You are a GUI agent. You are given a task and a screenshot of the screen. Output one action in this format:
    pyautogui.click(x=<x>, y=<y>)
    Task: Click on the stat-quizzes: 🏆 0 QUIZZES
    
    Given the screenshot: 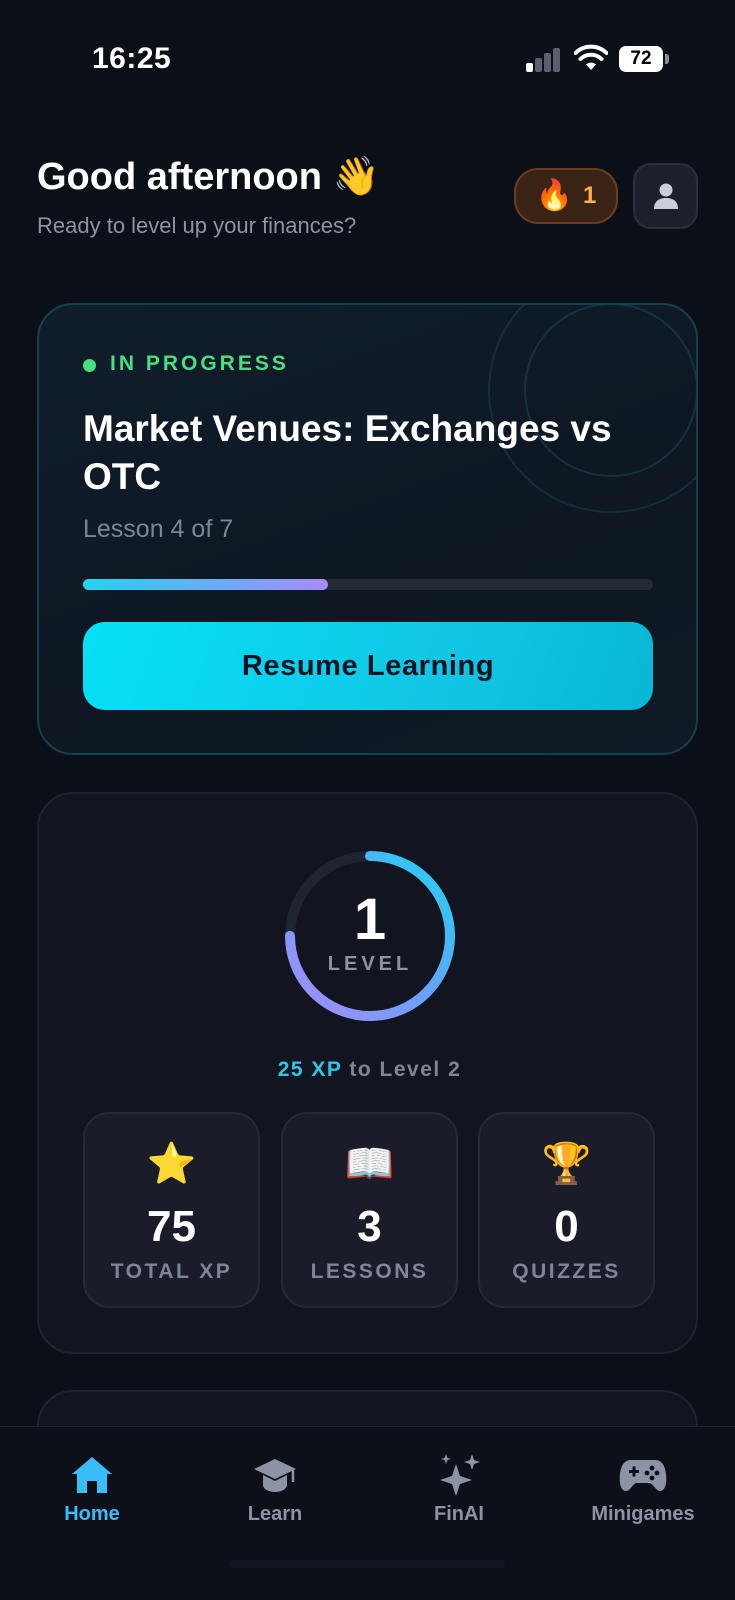 What is the action you would take?
    pyautogui.click(x=566, y=1210)
    